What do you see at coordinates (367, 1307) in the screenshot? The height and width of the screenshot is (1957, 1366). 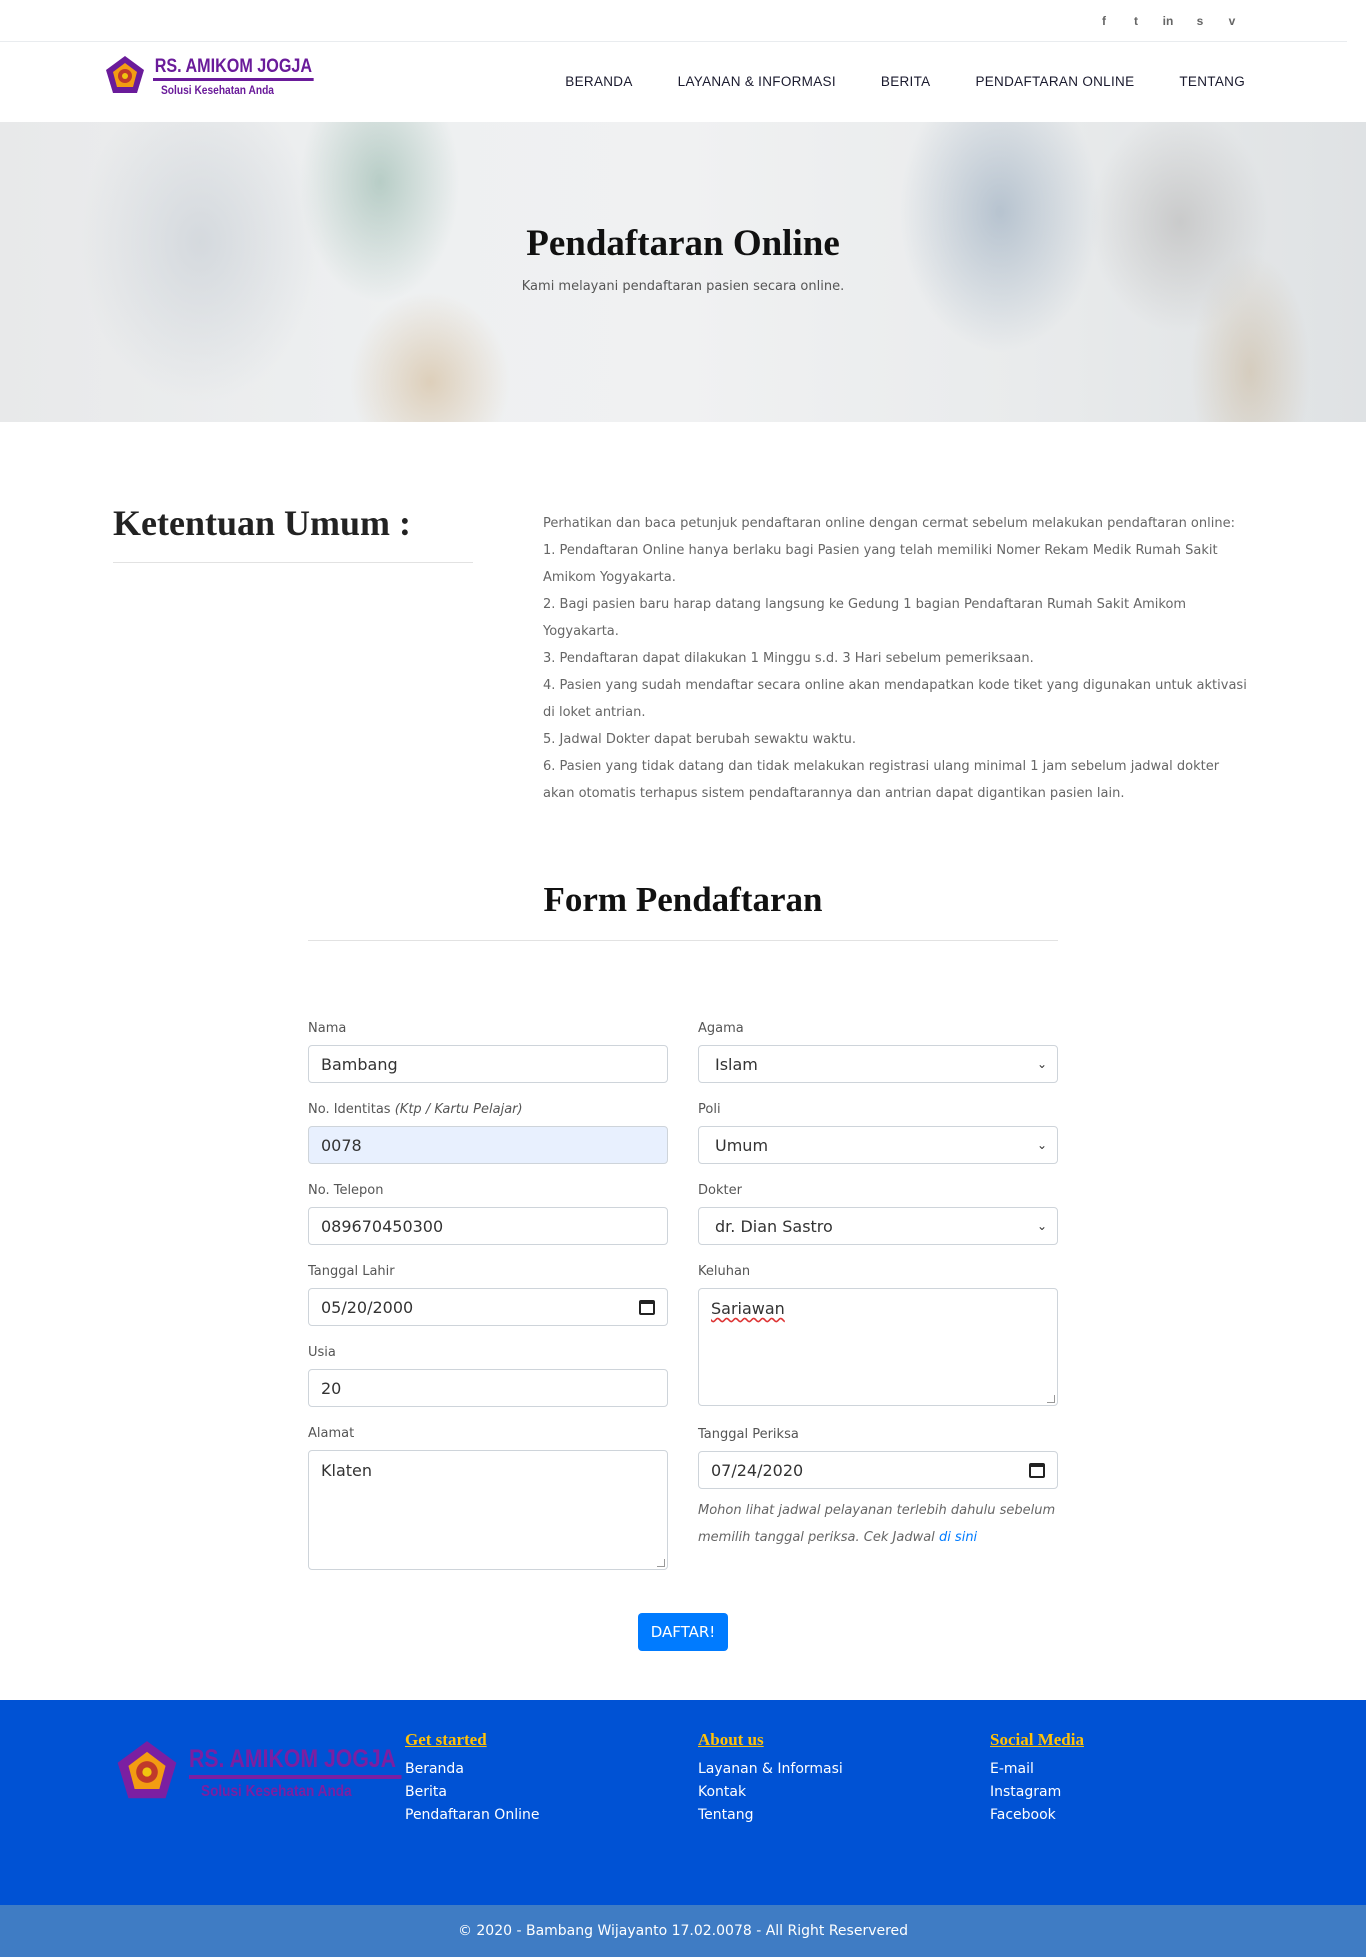 I see `tgl-lahir-value: 05/20/2000` at bounding box center [367, 1307].